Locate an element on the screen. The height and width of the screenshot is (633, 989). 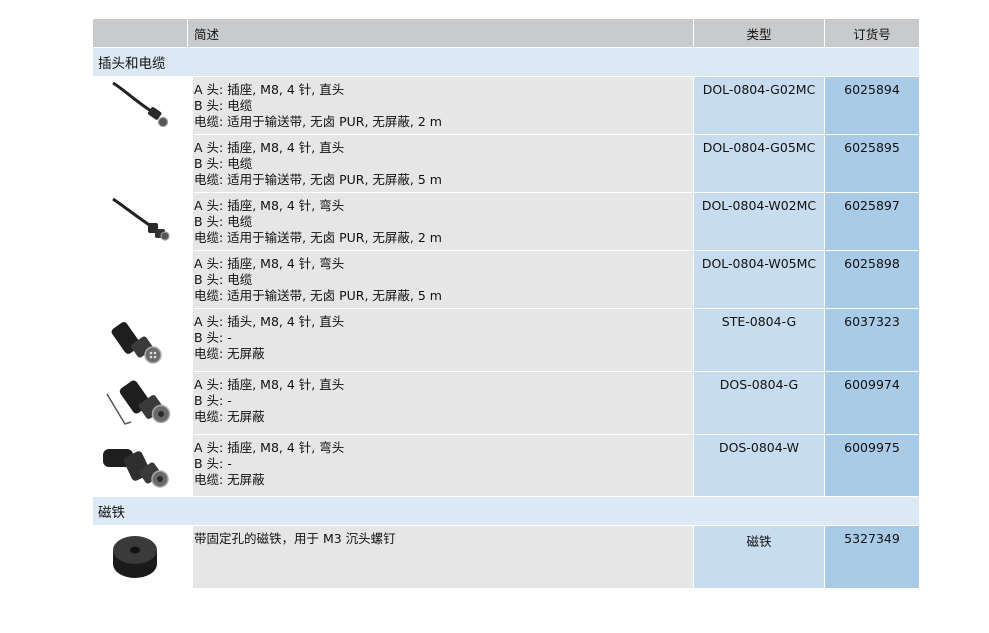
row-type: DOS-0804-G is located at coordinates (758, 403).